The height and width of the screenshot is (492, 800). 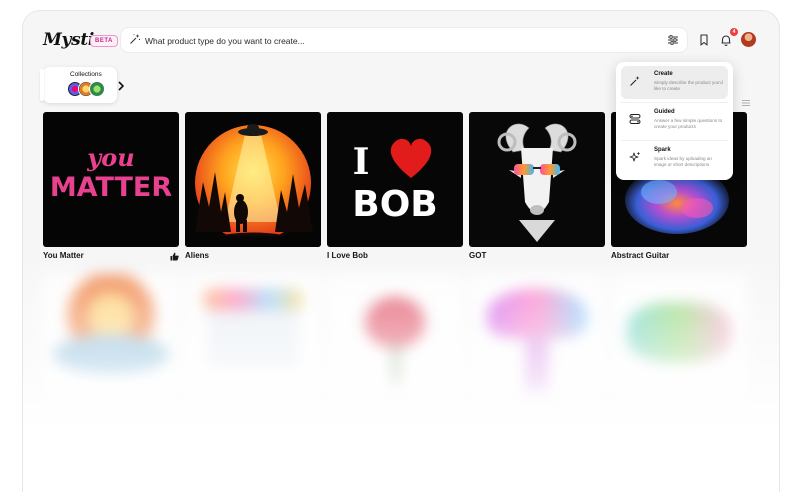 I want to click on blurred-mushroom-cap, so click(x=537, y=314).